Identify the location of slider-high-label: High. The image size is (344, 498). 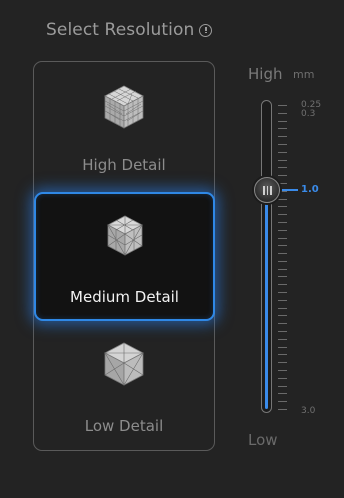
(265, 74).